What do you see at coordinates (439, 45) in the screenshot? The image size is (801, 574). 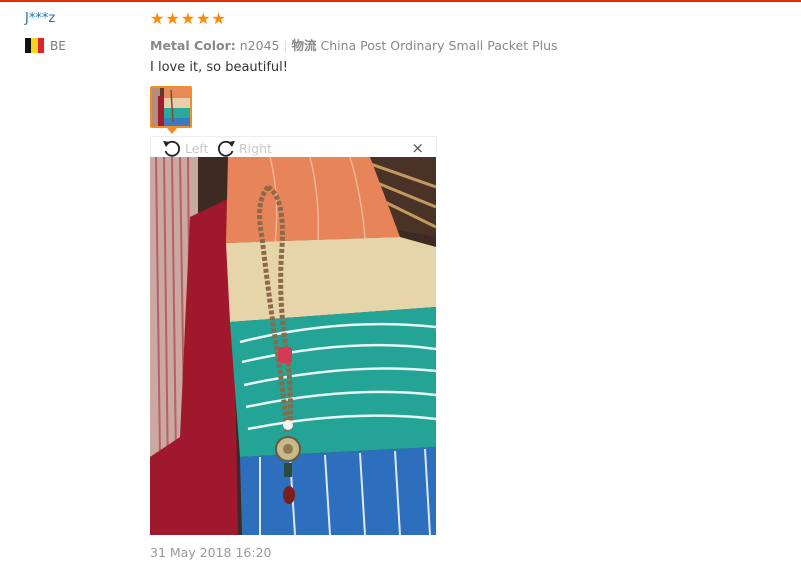 I see `shipping-value: China Post Ordinary Small Packet Plus` at bounding box center [439, 45].